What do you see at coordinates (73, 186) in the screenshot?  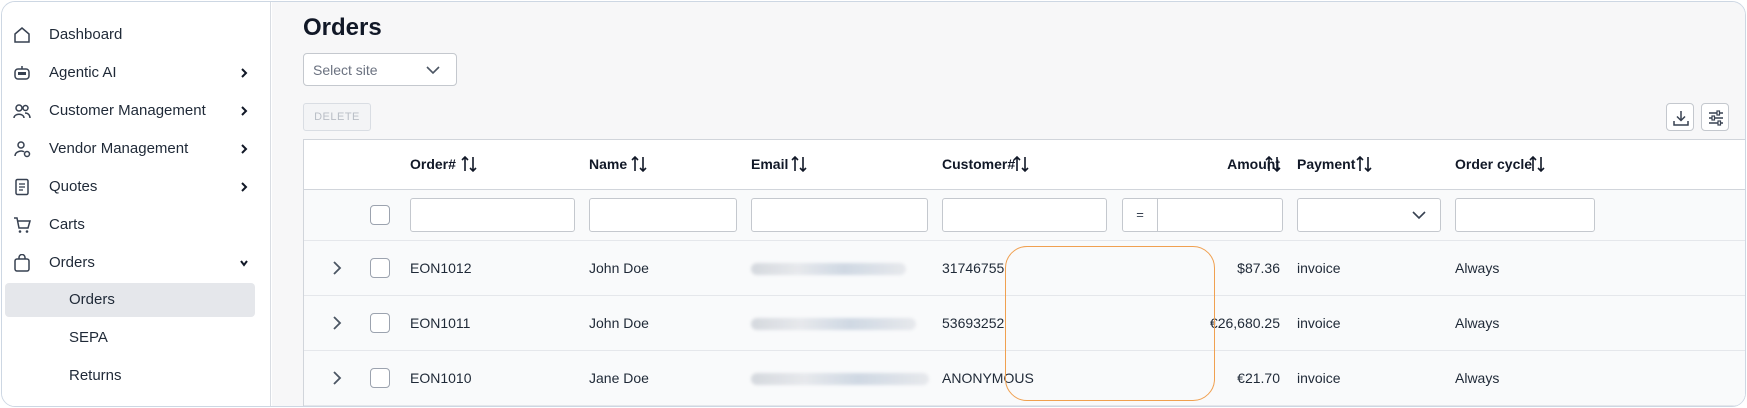 I see `sidebar-item-label: Quotes` at bounding box center [73, 186].